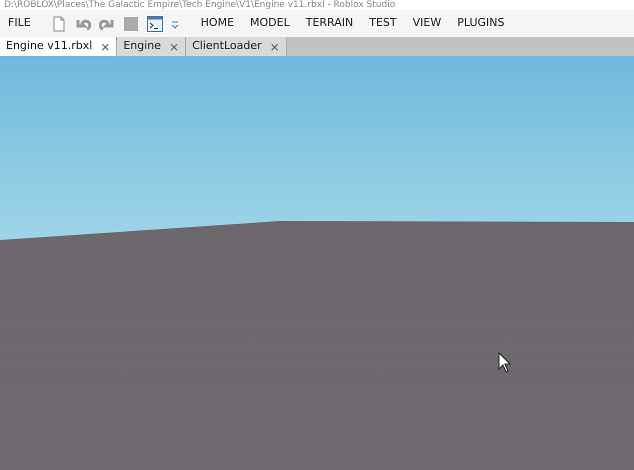 Image resolution: width=634 pixels, height=470 pixels. What do you see at coordinates (505, 362) in the screenshot?
I see `cursor-icon` at bounding box center [505, 362].